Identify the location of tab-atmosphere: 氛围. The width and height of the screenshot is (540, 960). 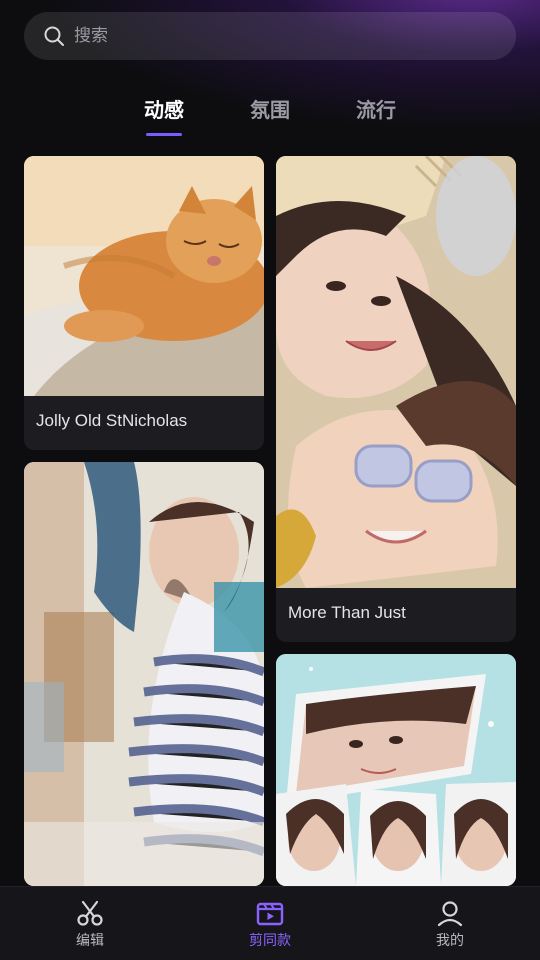
(270, 115).